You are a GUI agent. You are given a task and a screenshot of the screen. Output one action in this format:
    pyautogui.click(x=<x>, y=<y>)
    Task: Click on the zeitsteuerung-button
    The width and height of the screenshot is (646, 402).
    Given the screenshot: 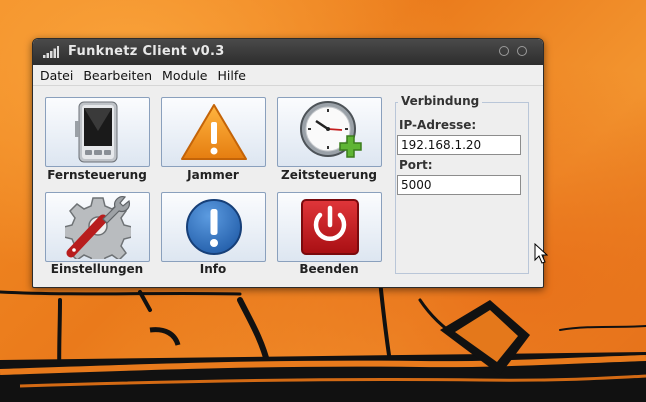 What is the action you would take?
    pyautogui.click(x=329, y=132)
    